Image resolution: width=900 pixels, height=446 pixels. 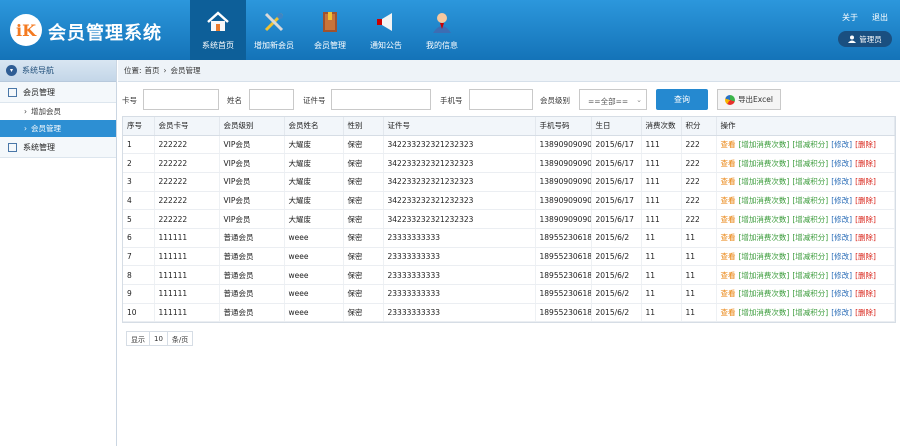 I want to click on table-cell: VIP会员, so click(x=252, y=219).